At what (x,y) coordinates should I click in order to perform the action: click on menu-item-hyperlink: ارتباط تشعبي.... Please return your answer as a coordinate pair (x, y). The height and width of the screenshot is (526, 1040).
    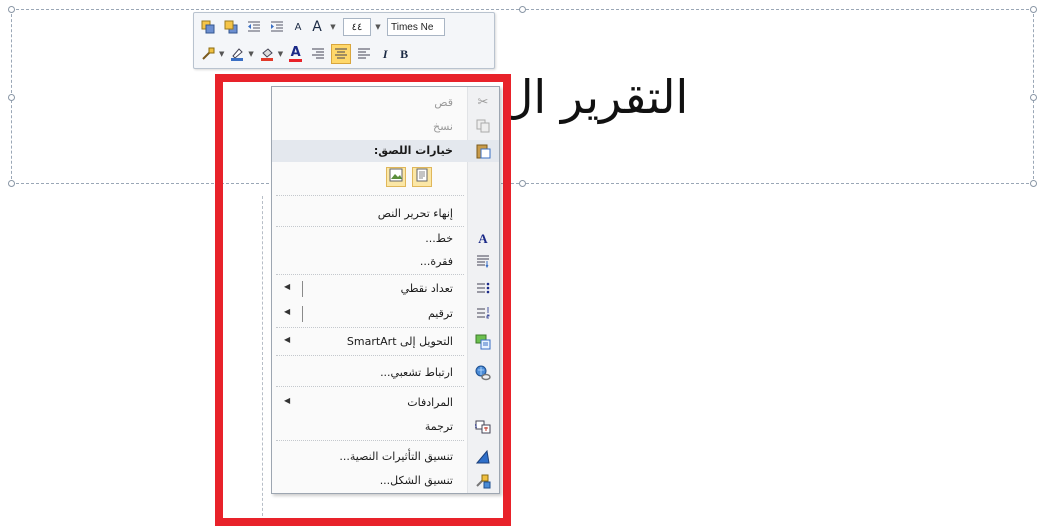
    Looking at the image, I should click on (385, 373).